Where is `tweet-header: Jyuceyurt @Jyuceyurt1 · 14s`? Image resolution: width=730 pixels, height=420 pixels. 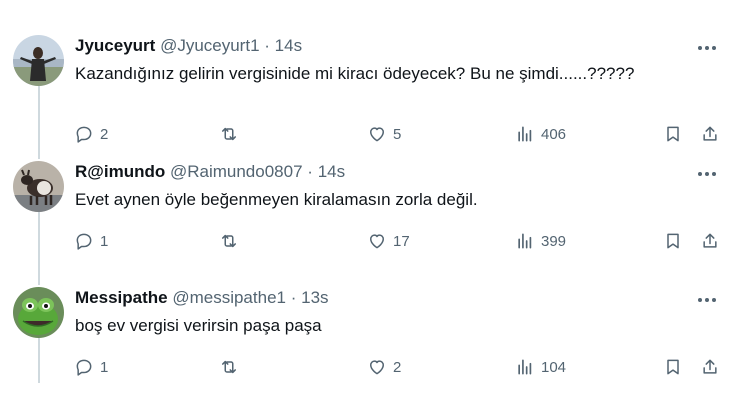
tweet-header: Jyuceyurt @Jyuceyurt1 · 14s is located at coordinates (372, 46).